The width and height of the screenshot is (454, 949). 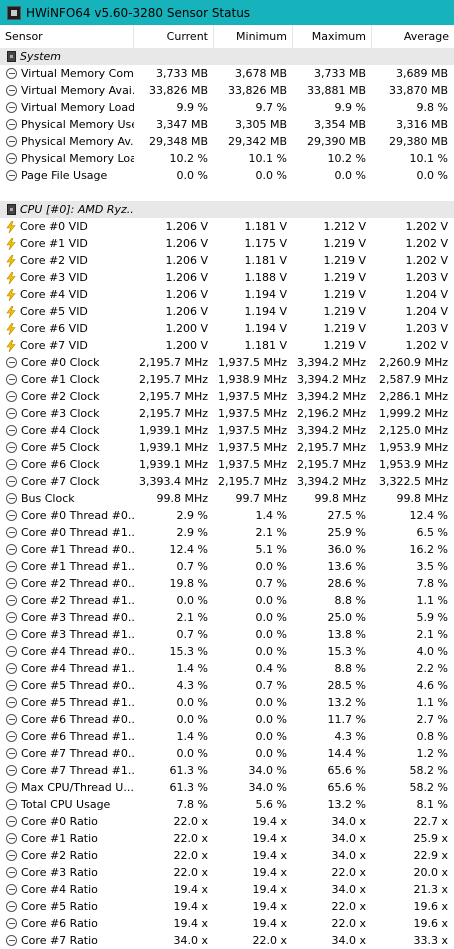 I want to click on sensor-name-cell: Core #3 Ratio, so click(x=67, y=872).